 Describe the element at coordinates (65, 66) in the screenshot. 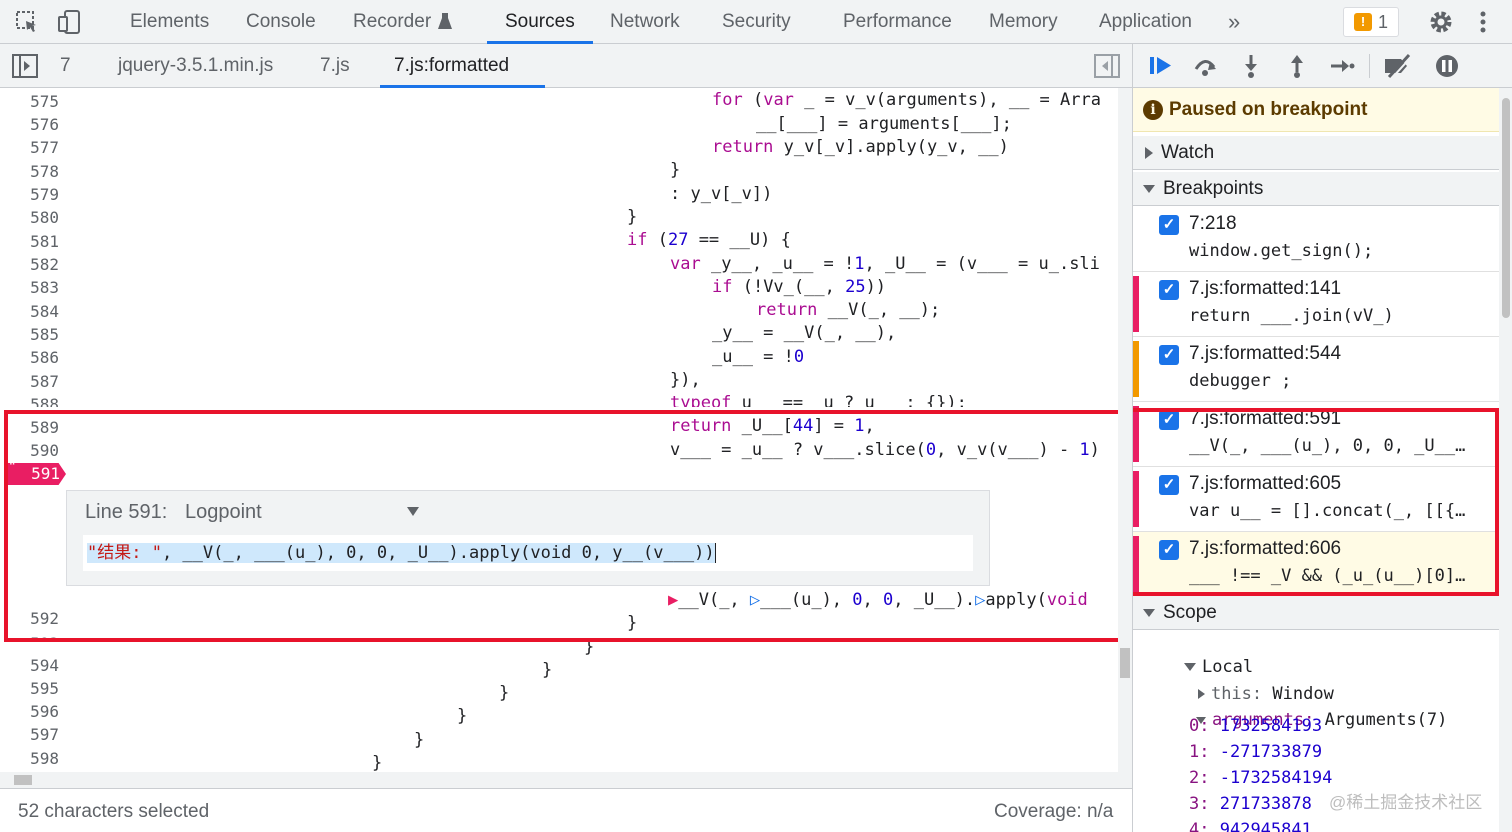

I see `file-tab-7: 7` at that location.